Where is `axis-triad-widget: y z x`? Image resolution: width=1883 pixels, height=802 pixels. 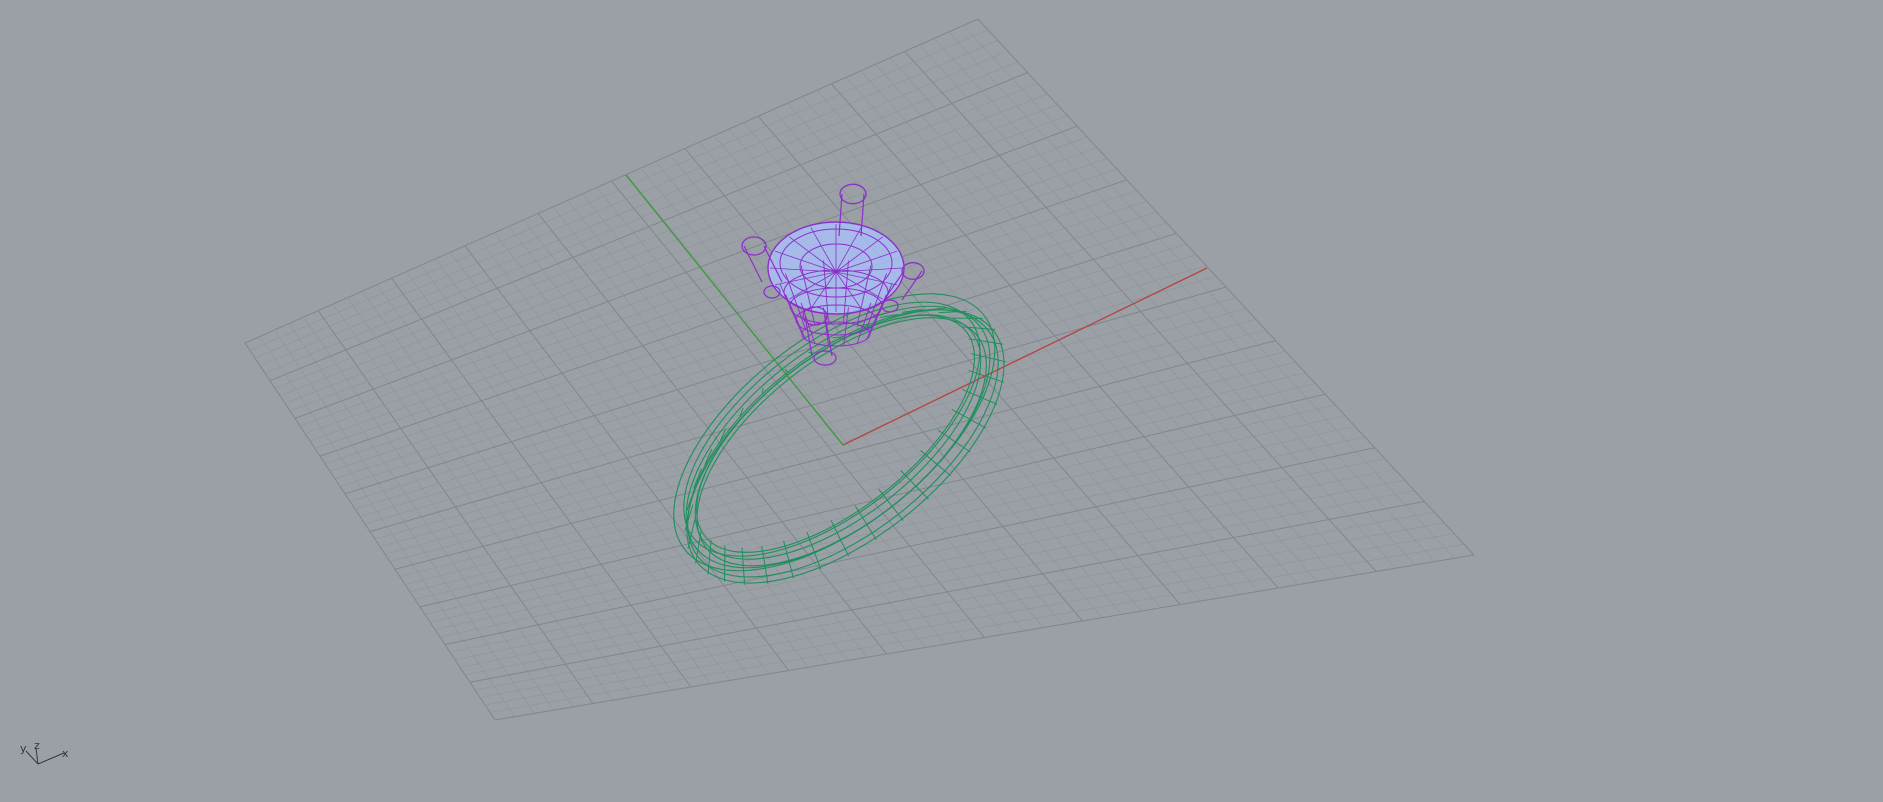
axis-triad-widget: y z x is located at coordinates (44, 752).